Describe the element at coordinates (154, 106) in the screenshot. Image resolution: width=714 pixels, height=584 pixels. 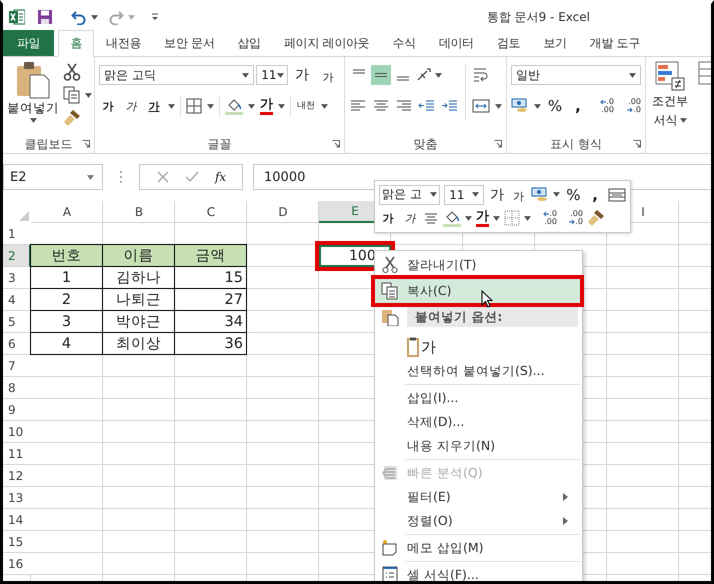
I see `underline-button: 가` at that location.